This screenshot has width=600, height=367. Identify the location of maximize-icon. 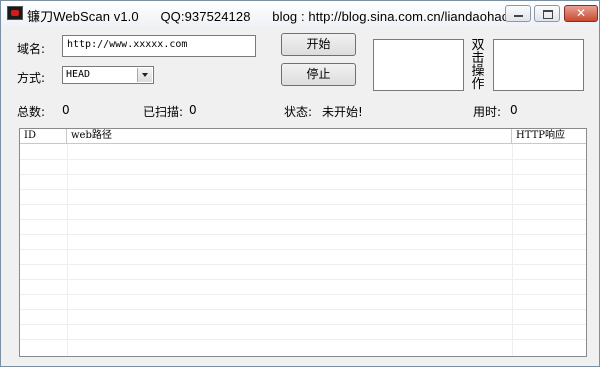
(547, 13).